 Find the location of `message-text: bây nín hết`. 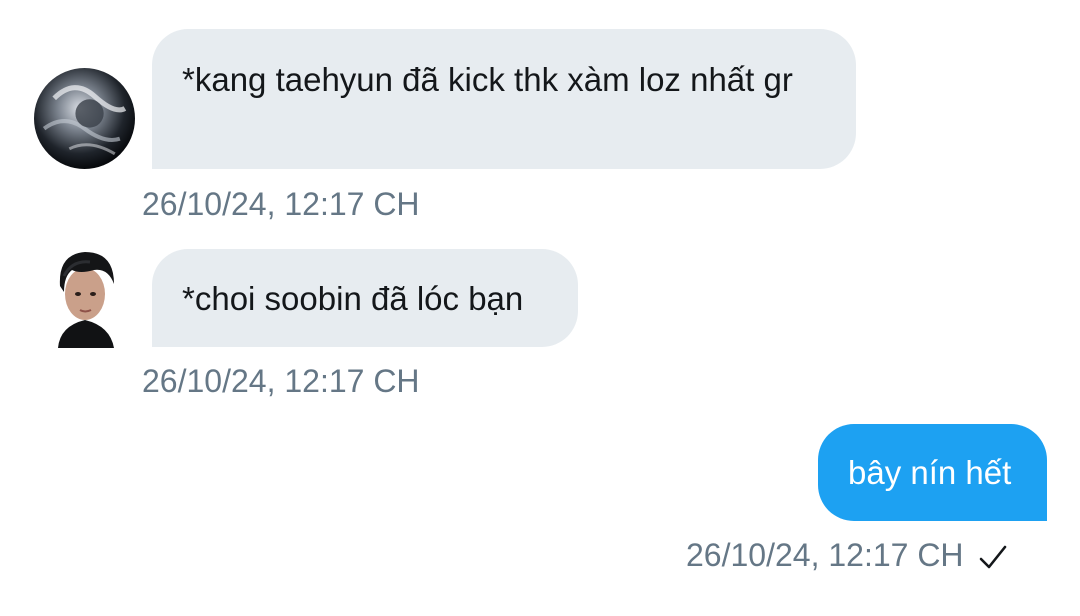

message-text: bây nín hết is located at coordinates (930, 472).